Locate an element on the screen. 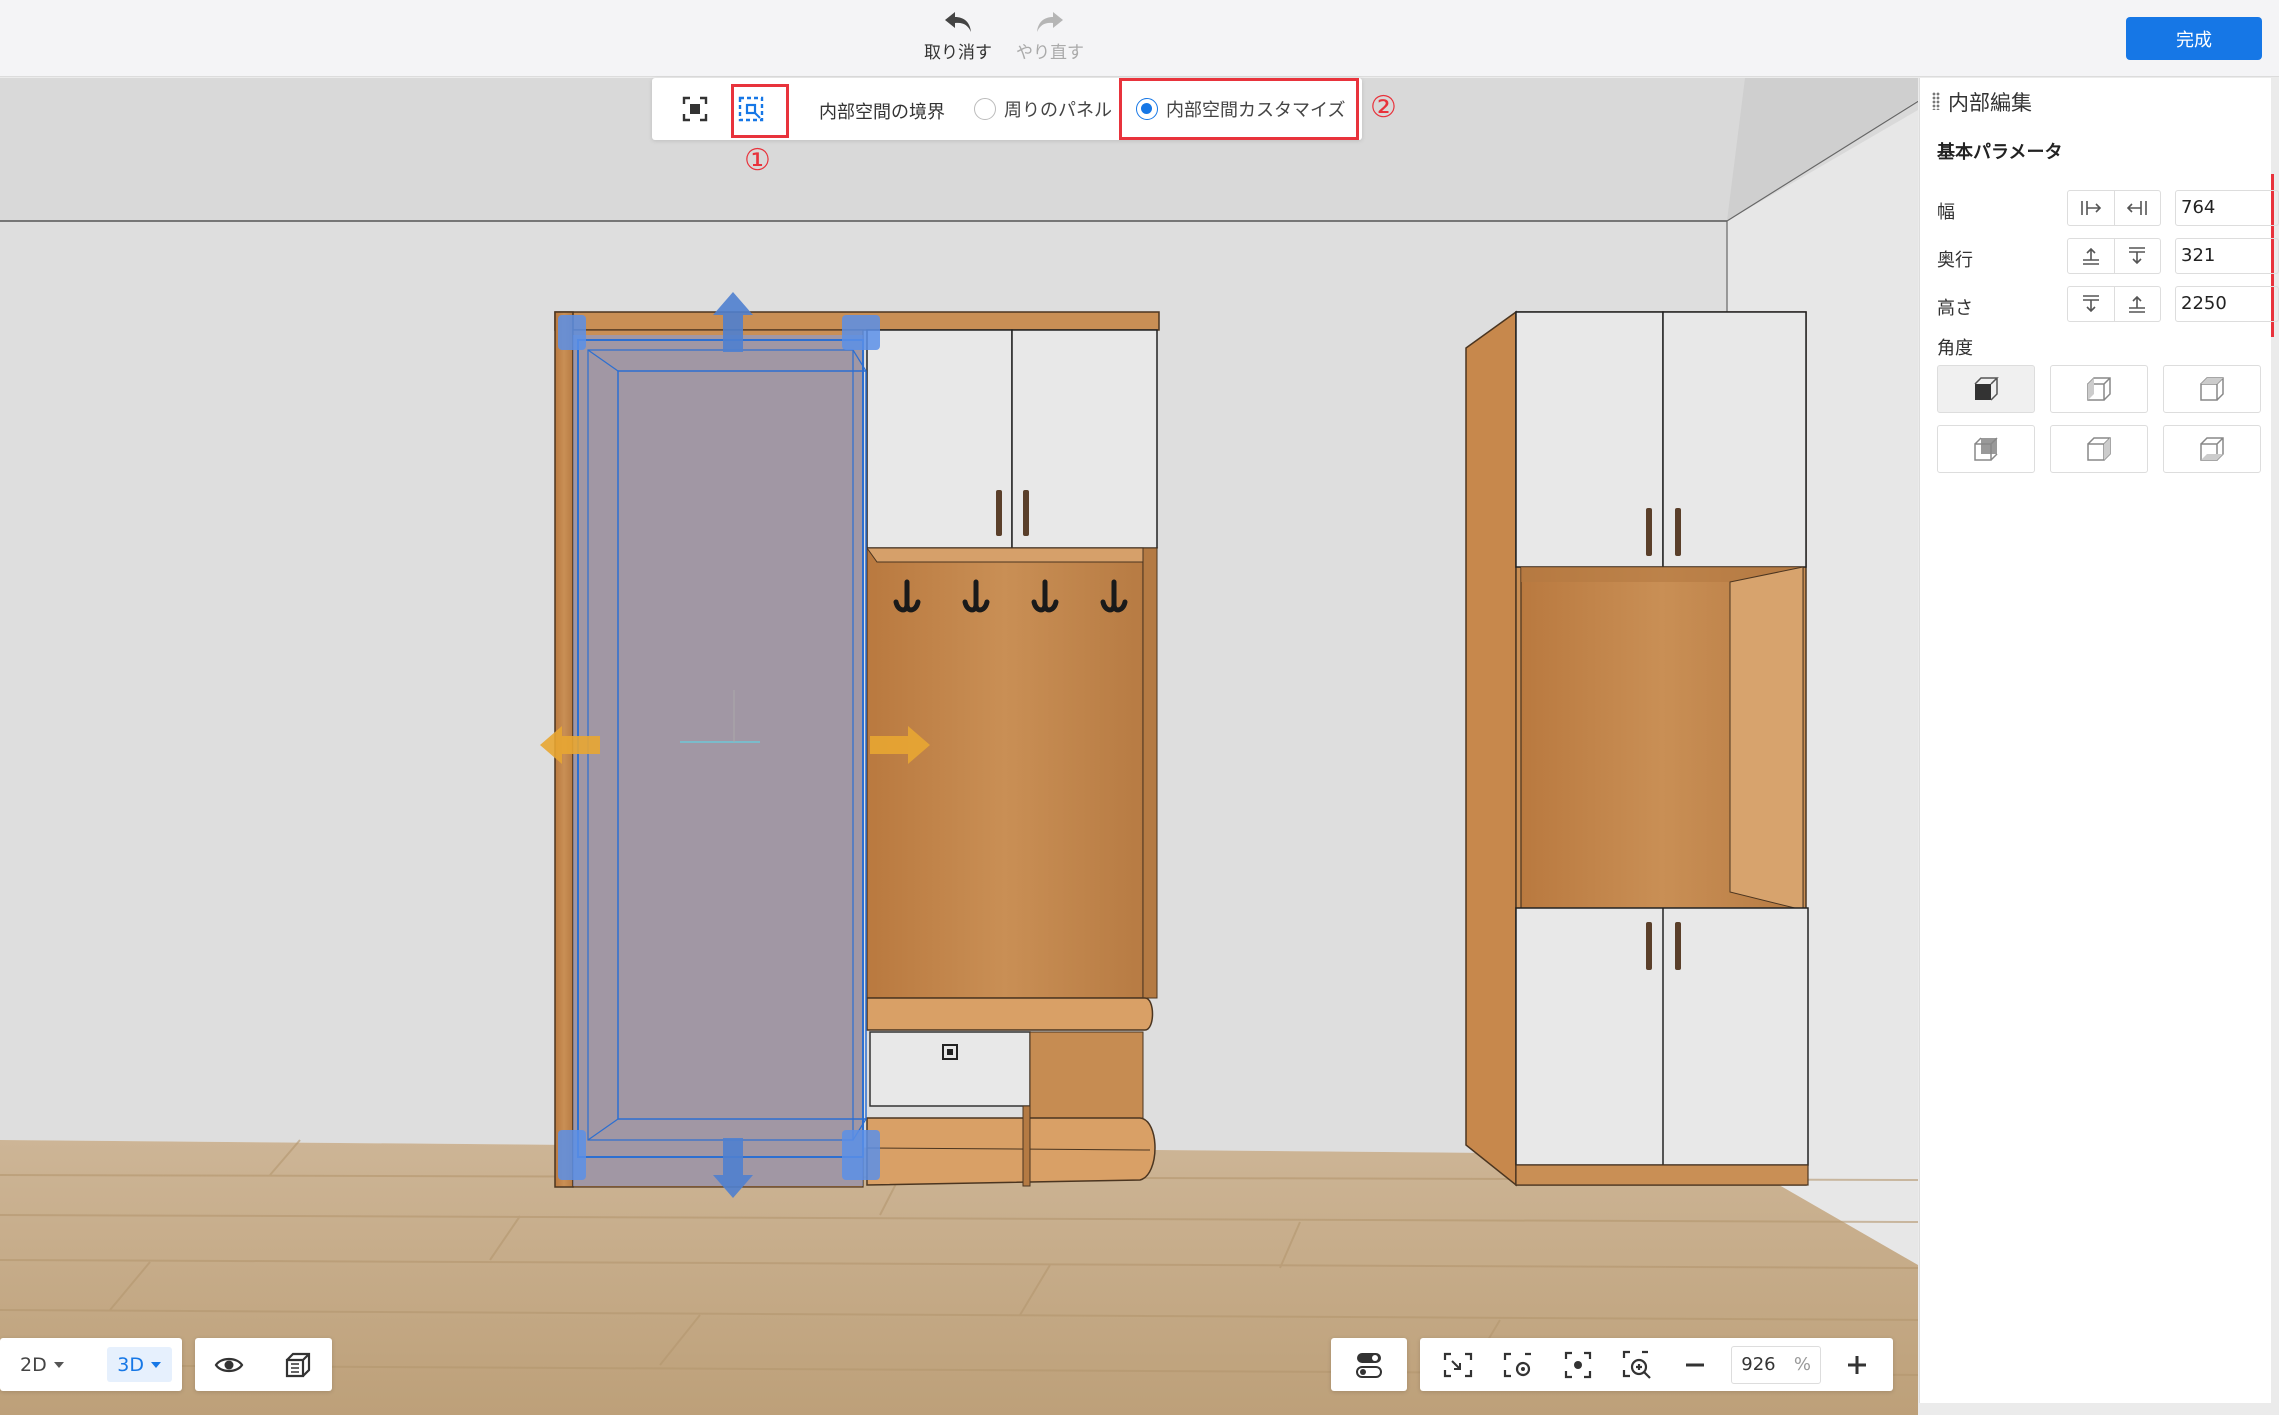  focus-icon is located at coordinates (1577, 1364).